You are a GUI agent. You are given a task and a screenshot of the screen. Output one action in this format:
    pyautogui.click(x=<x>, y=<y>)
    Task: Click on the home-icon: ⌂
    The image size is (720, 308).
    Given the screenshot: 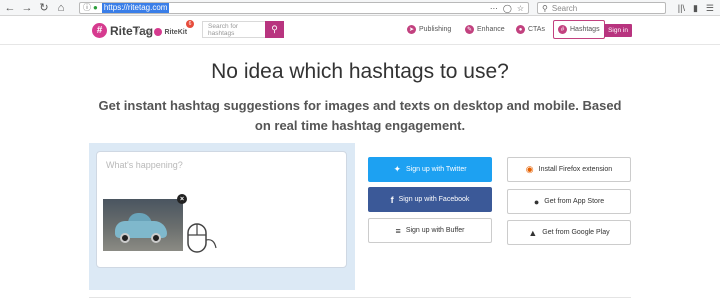 What is the action you would take?
    pyautogui.click(x=61, y=8)
    